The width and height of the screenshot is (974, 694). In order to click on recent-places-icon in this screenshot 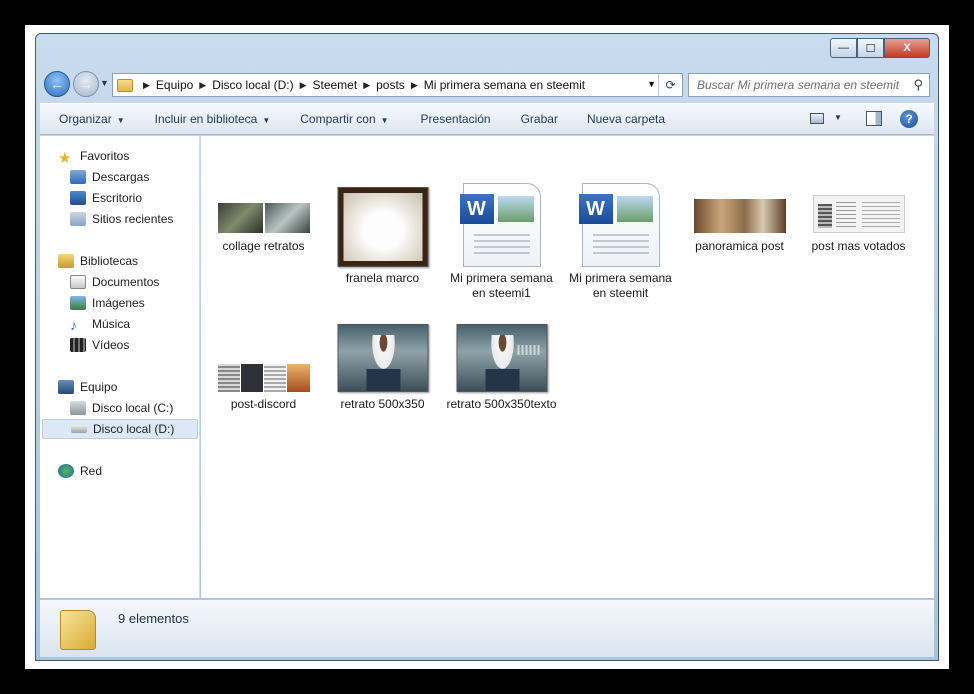, I will do `click(78, 219)`.